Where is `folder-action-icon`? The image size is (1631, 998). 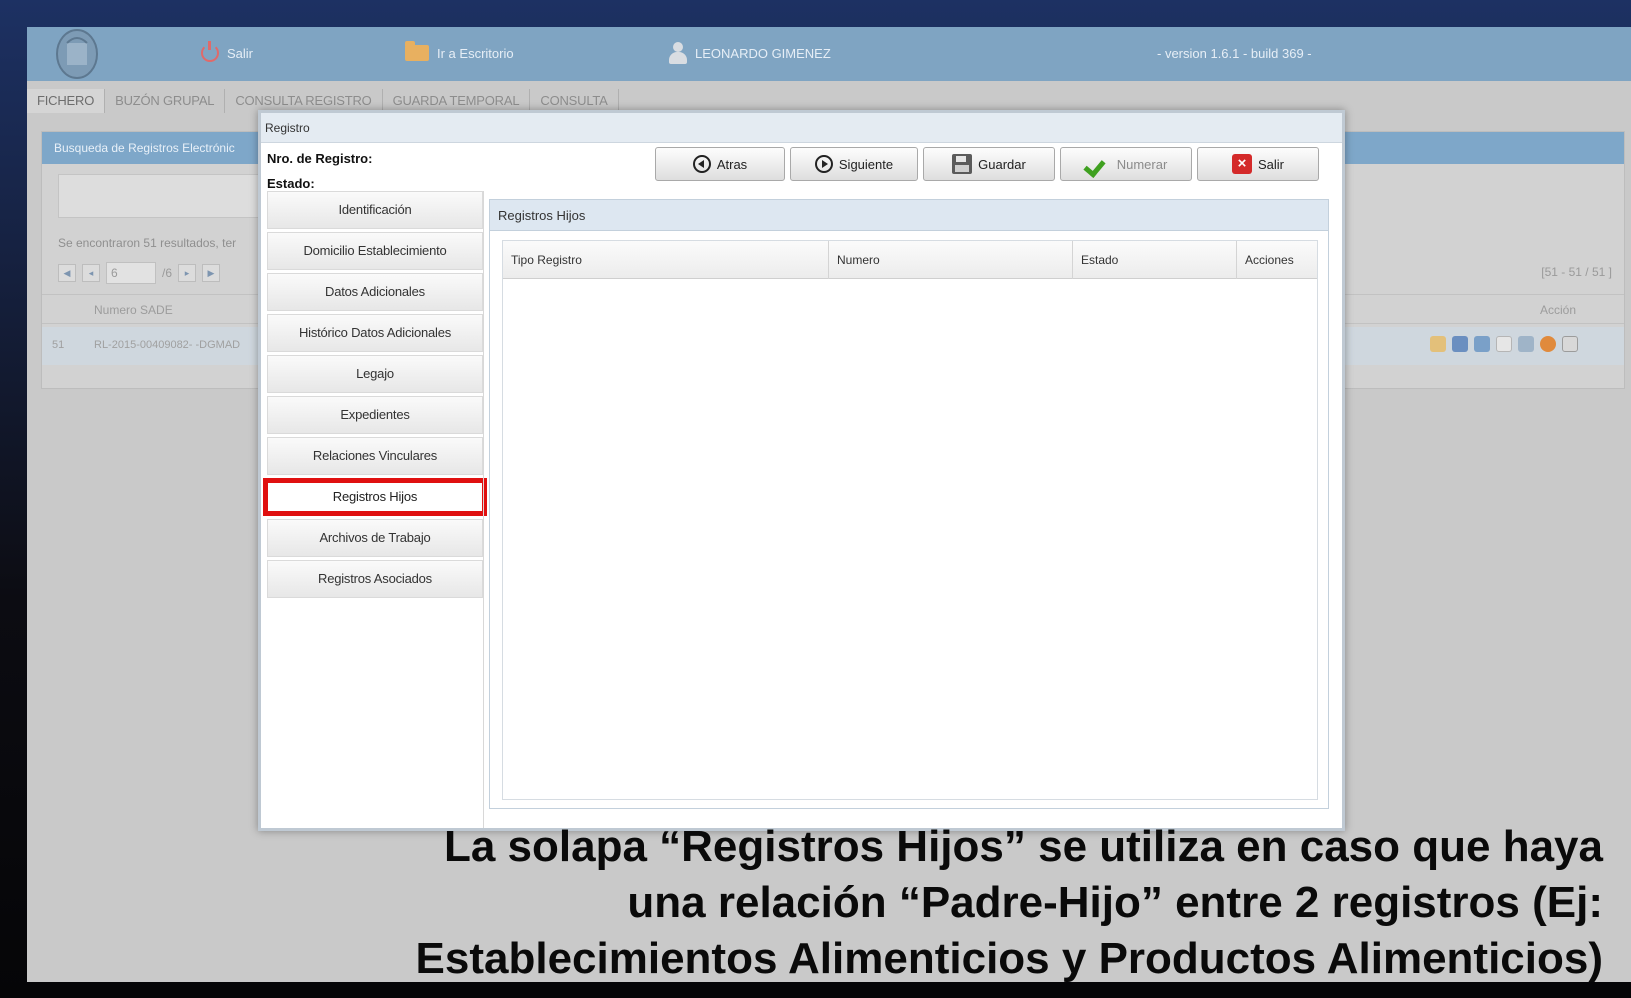
folder-action-icon is located at coordinates (1438, 344).